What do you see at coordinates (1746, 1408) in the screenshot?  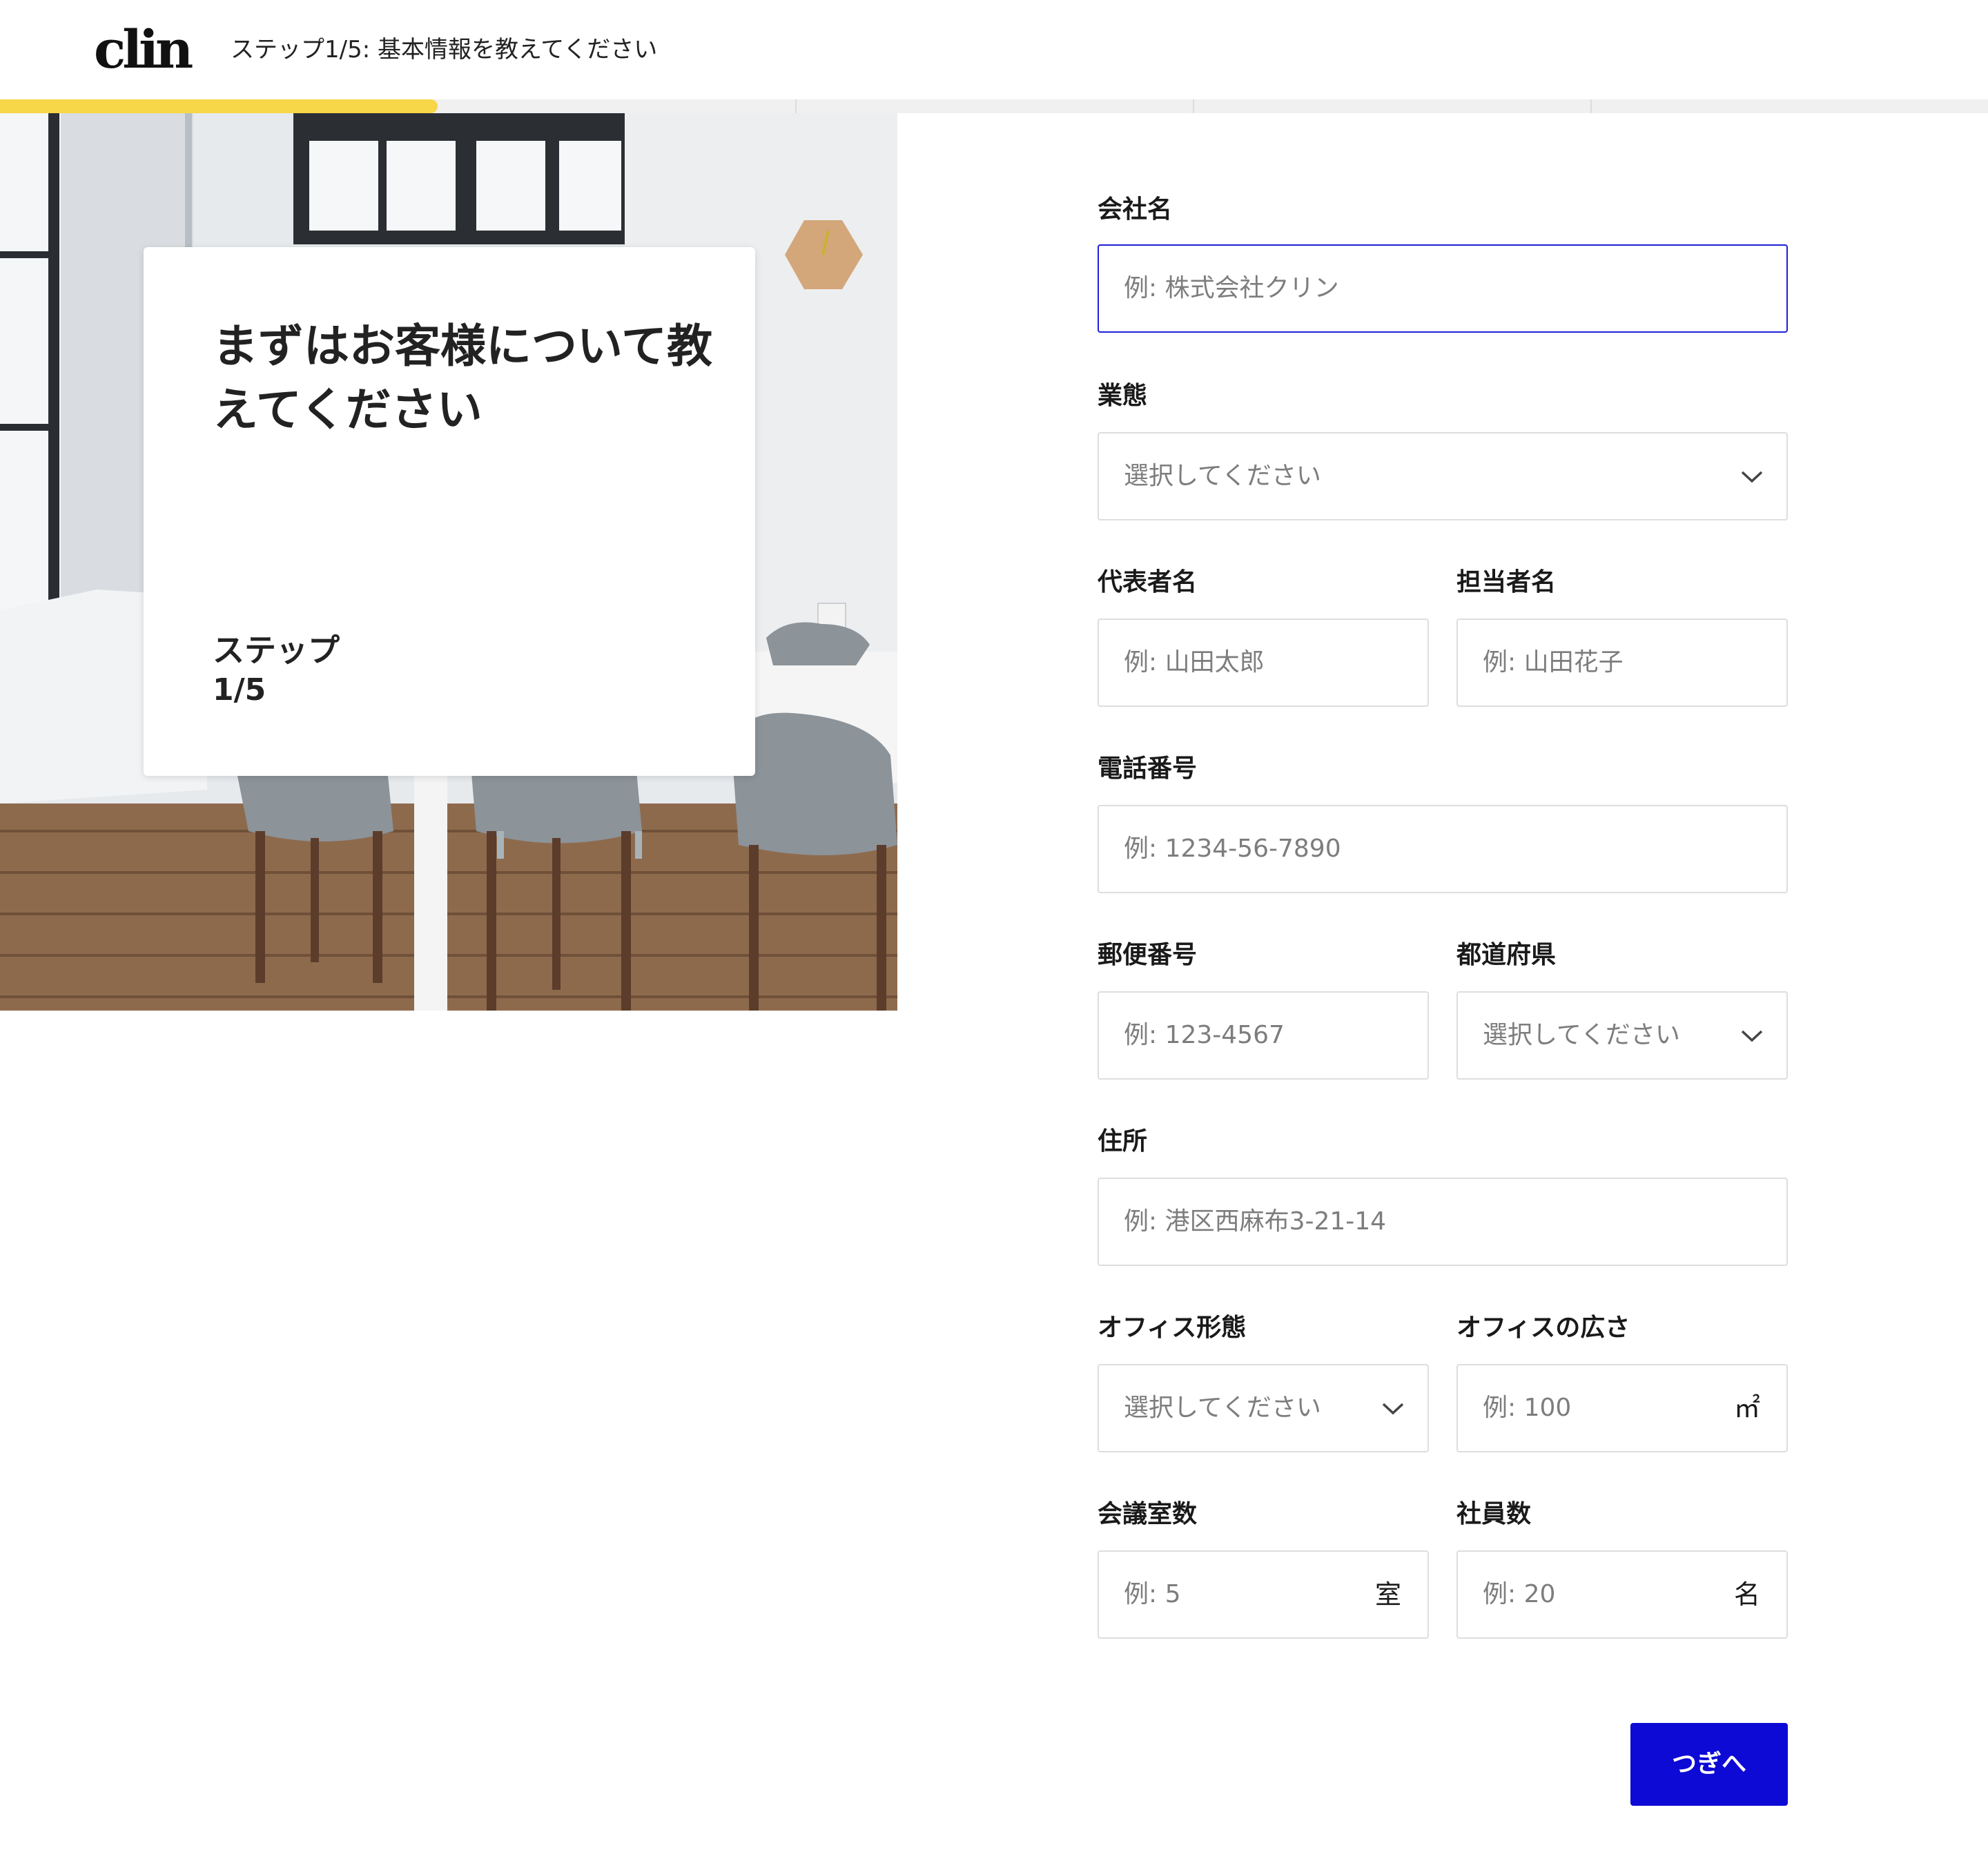 I see `office-size-unit: ㎡` at bounding box center [1746, 1408].